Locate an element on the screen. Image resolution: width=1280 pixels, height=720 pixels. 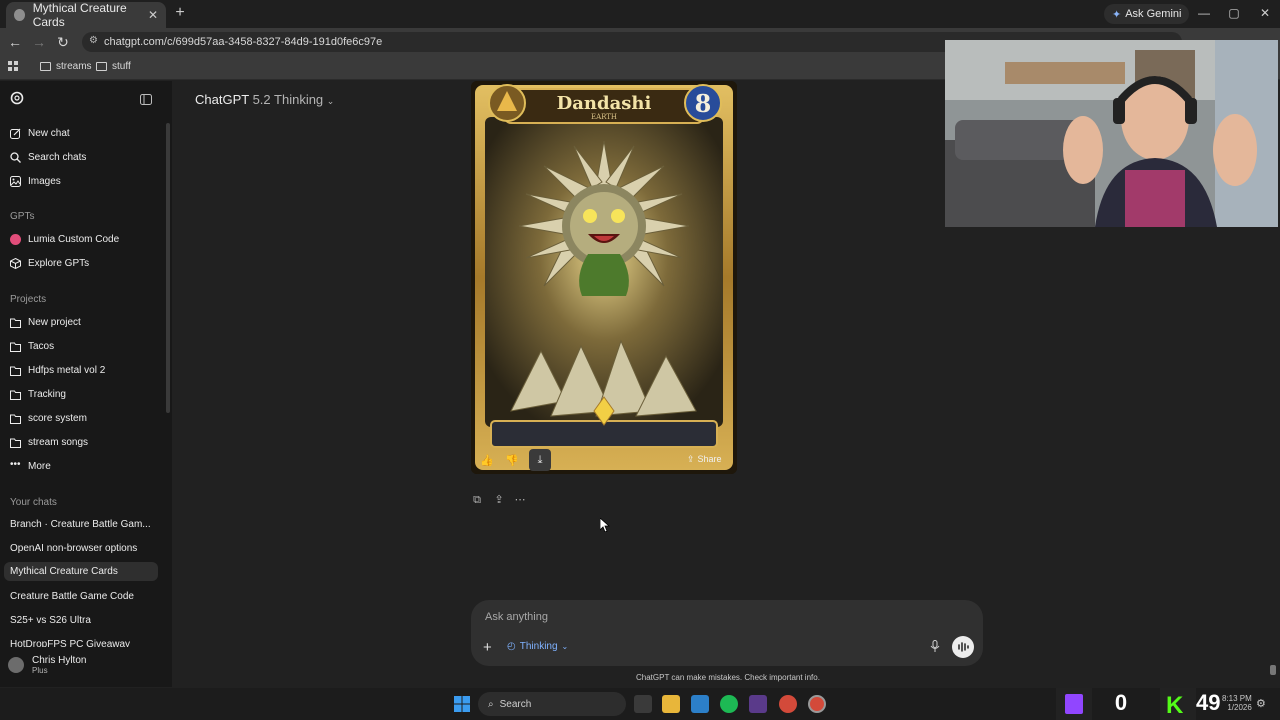
twitch-icon is located at coordinates (1074, 704).